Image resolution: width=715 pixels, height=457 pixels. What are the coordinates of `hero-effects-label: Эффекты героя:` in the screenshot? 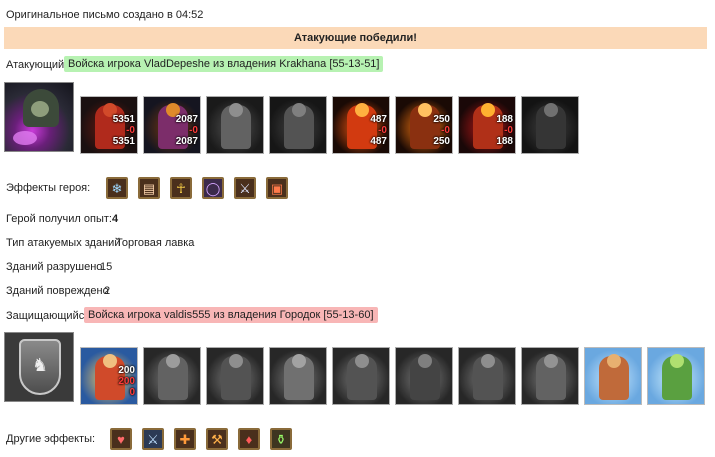 It's located at (48, 188).